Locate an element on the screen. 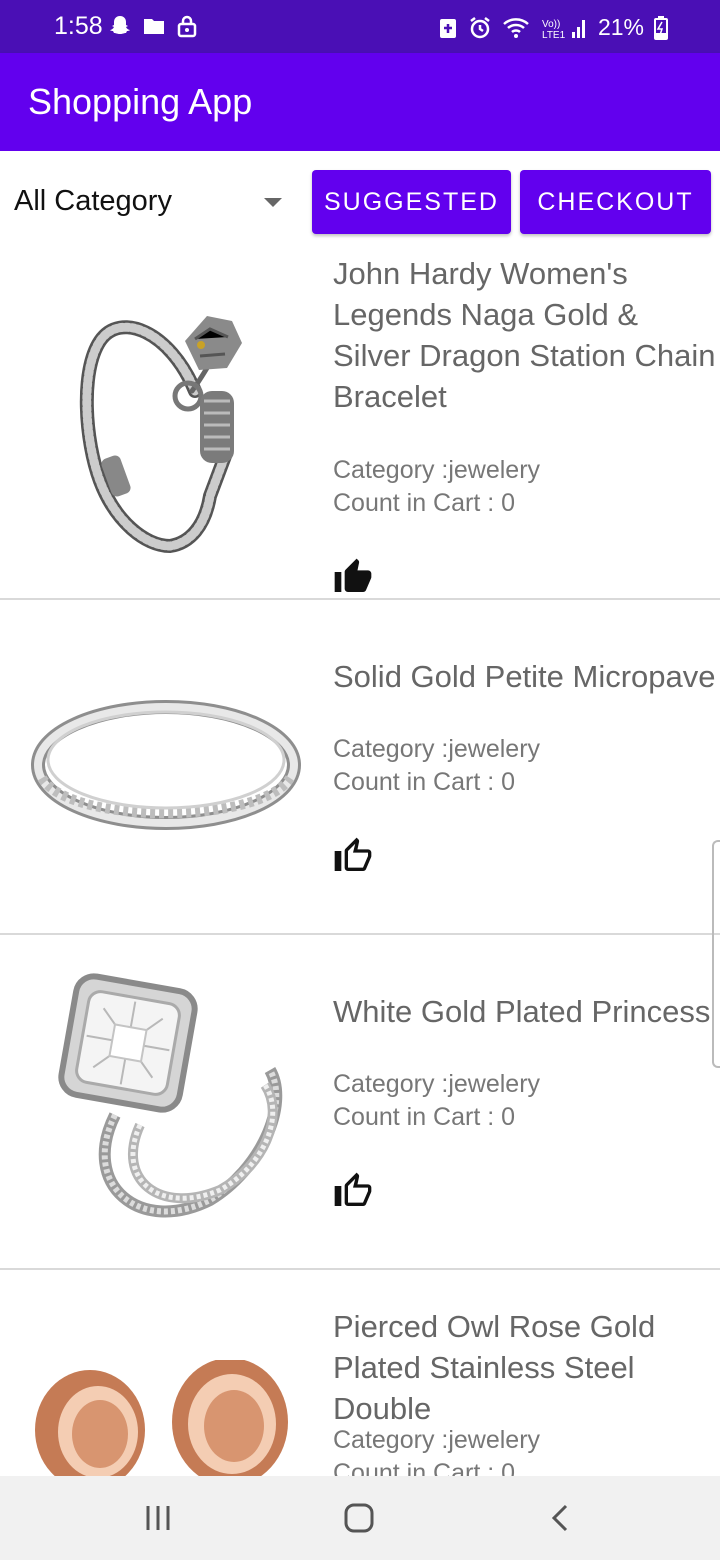  battery-percent: 21% is located at coordinates (620, 27).